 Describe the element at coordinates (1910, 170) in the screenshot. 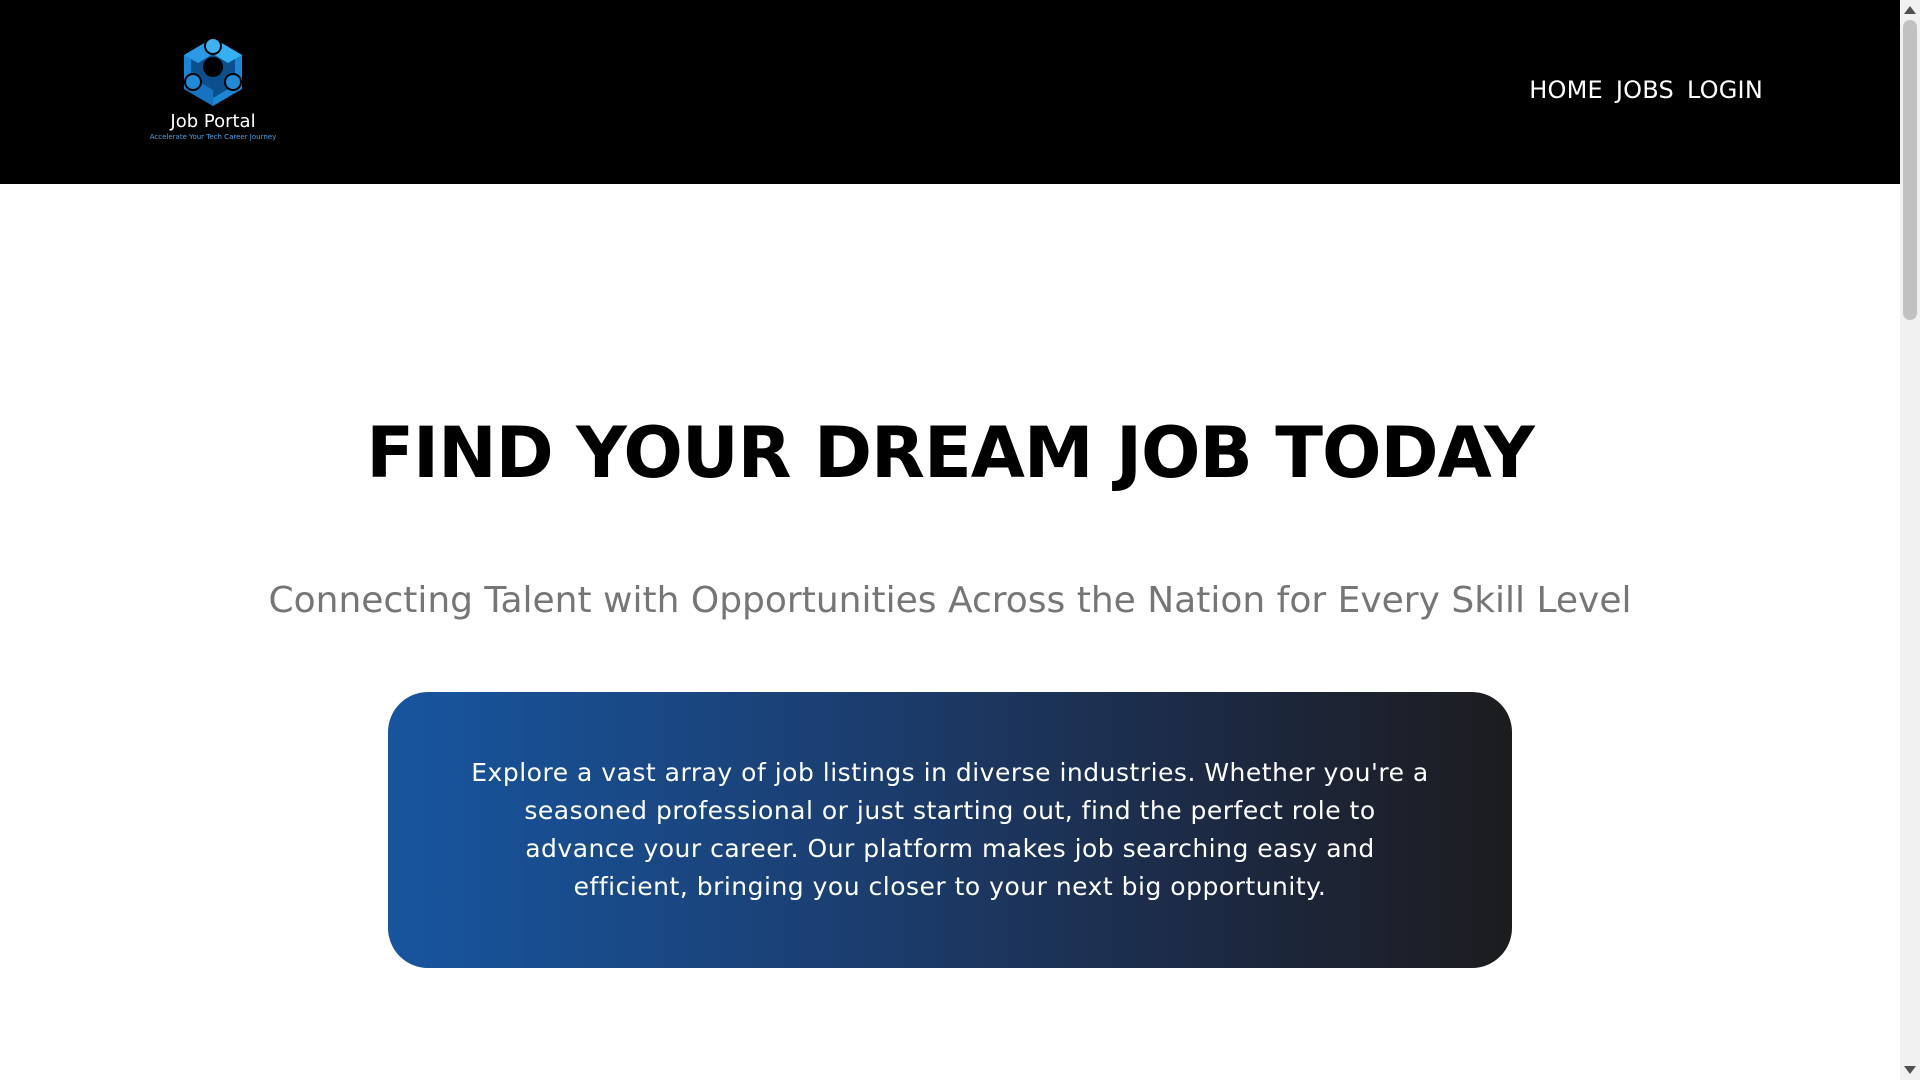

I see `scrollbar-thumb` at that location.